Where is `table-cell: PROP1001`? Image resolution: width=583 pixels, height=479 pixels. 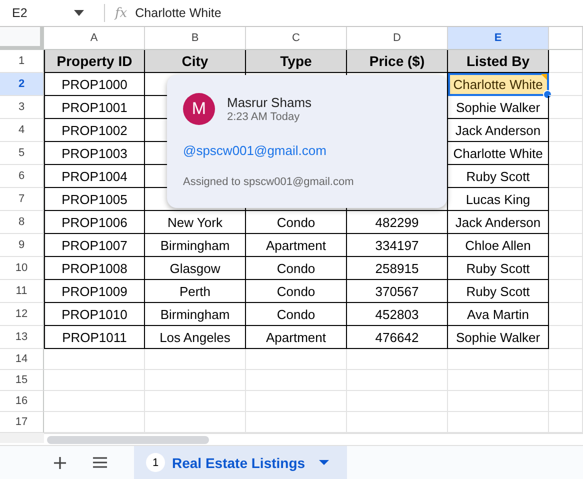 table-cell: PROP1001 is located at coordinates (95, 107).